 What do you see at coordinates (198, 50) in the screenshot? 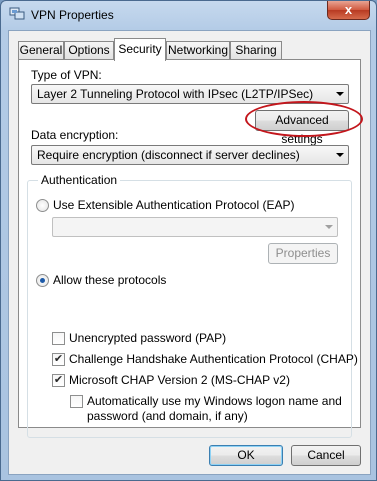
I see `tab-networking: Networking` at bounding box center [198, 50].